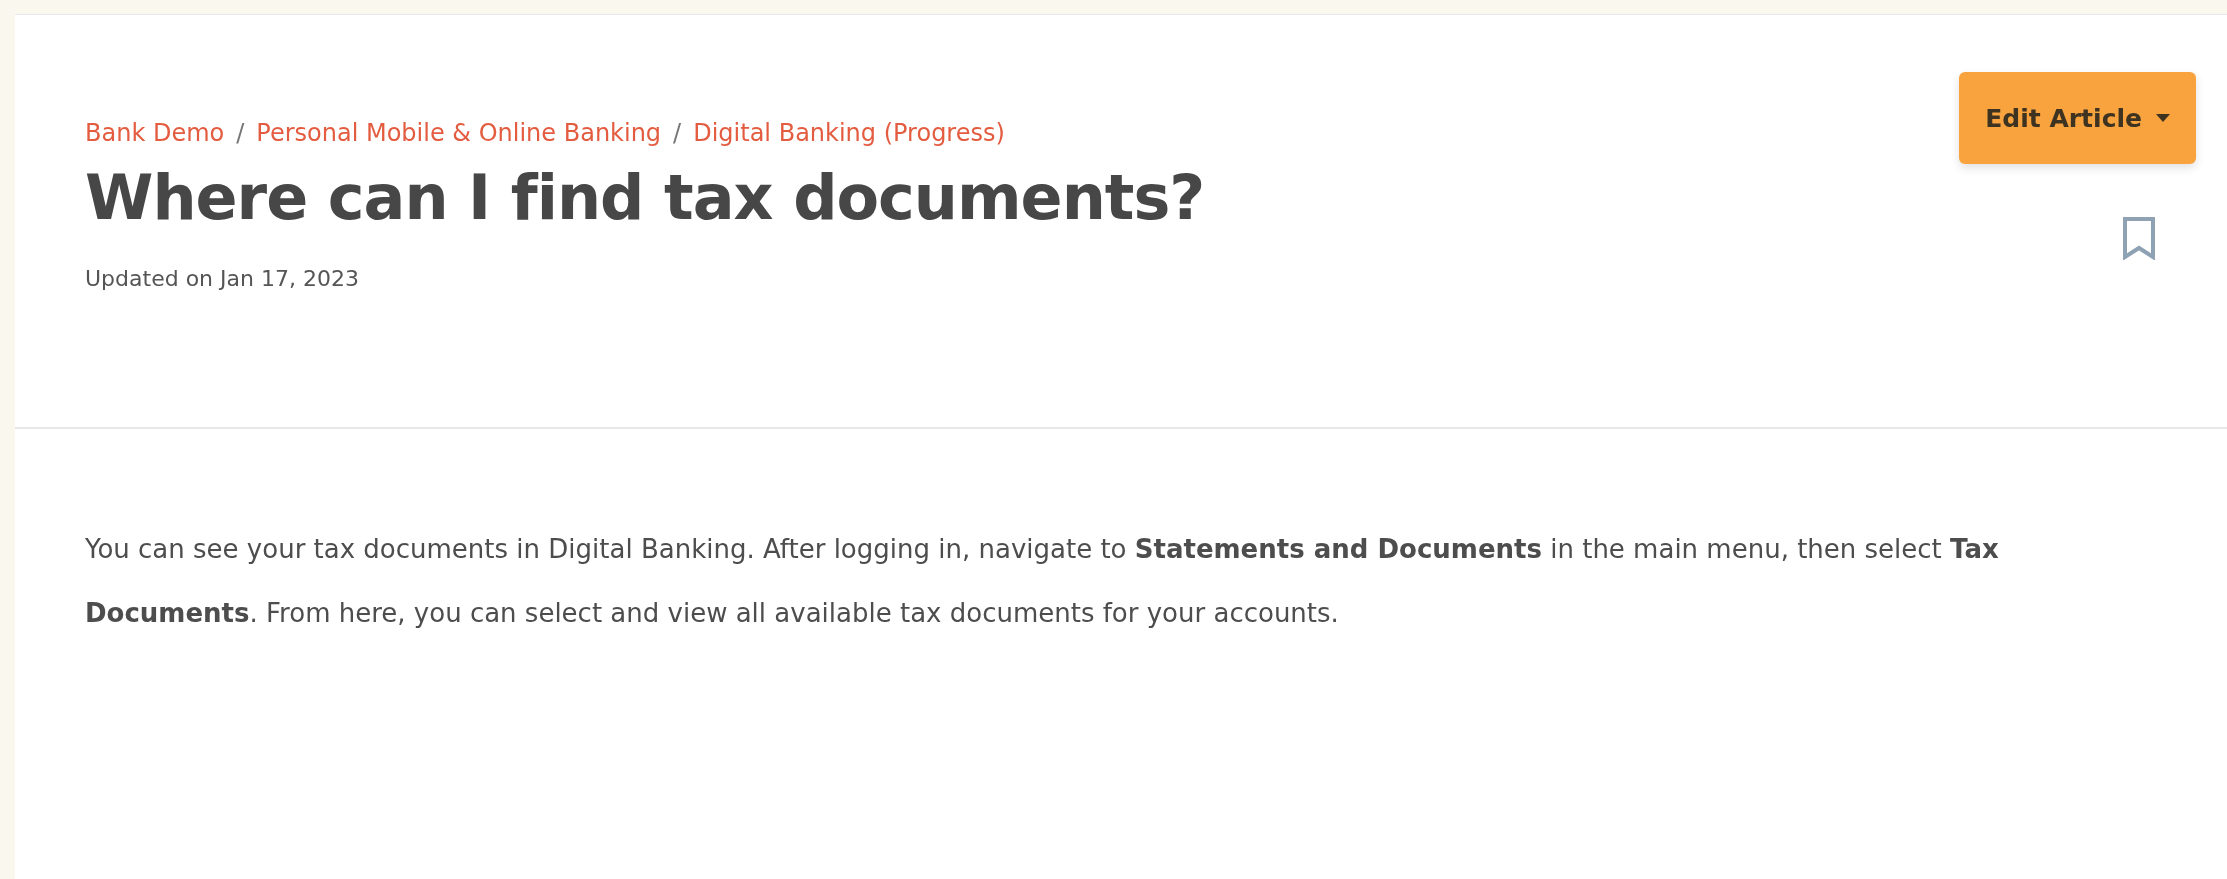  Describe the element at coordinates (459, 133) in the screenshot. I see `breadcrumb-link: Personal Mobile & Online Banking` at that location.